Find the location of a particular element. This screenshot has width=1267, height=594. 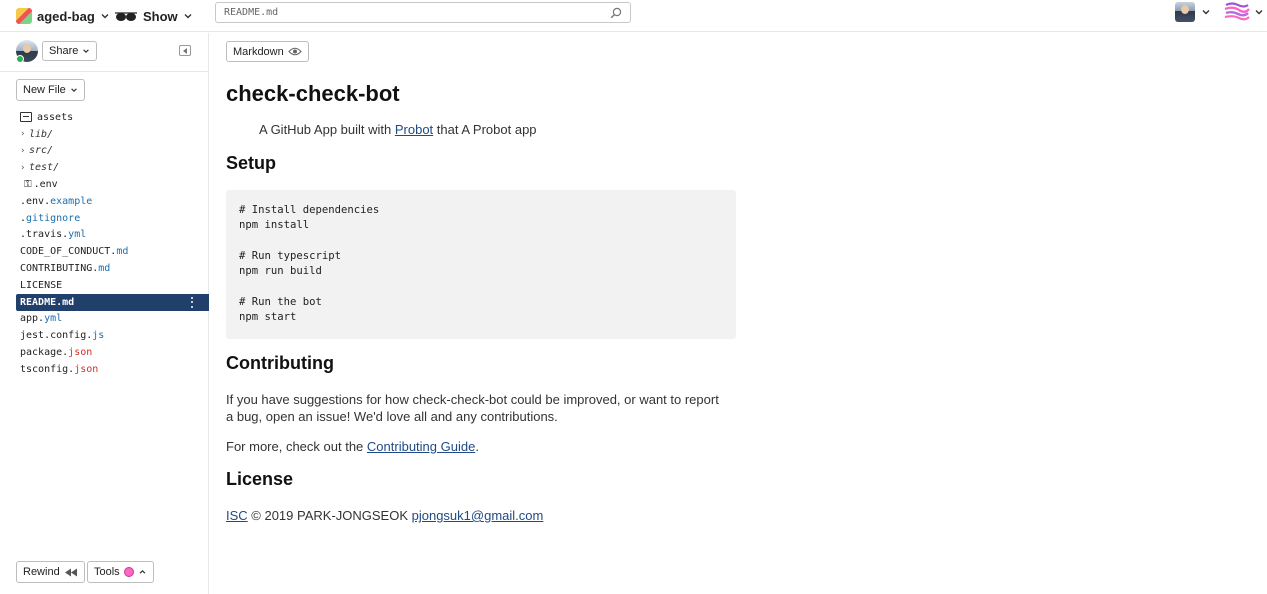

file-item: ⚿ .env is located at coordinates (112, 184).